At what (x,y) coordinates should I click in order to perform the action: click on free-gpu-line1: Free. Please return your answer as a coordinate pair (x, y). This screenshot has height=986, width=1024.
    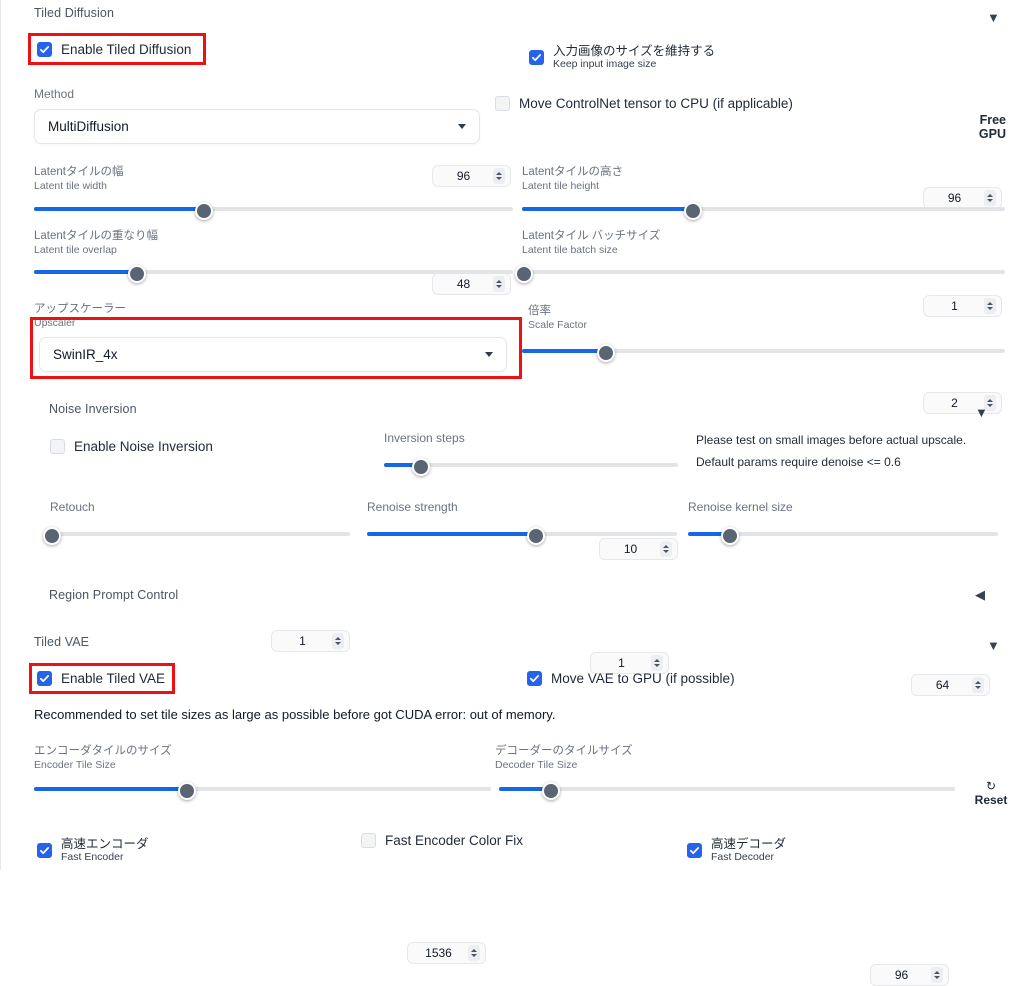
    Looking at the image, I should click on (992, 120).